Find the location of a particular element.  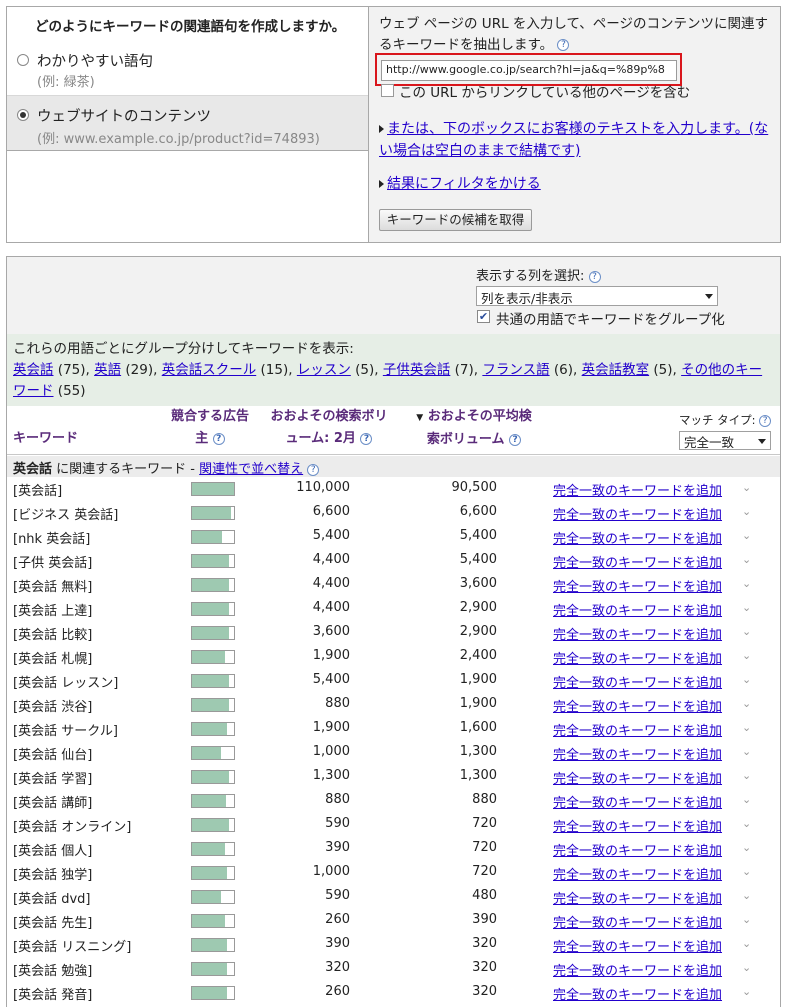

group-term-link: 子供英会話 is located at coordinates (417, 370).